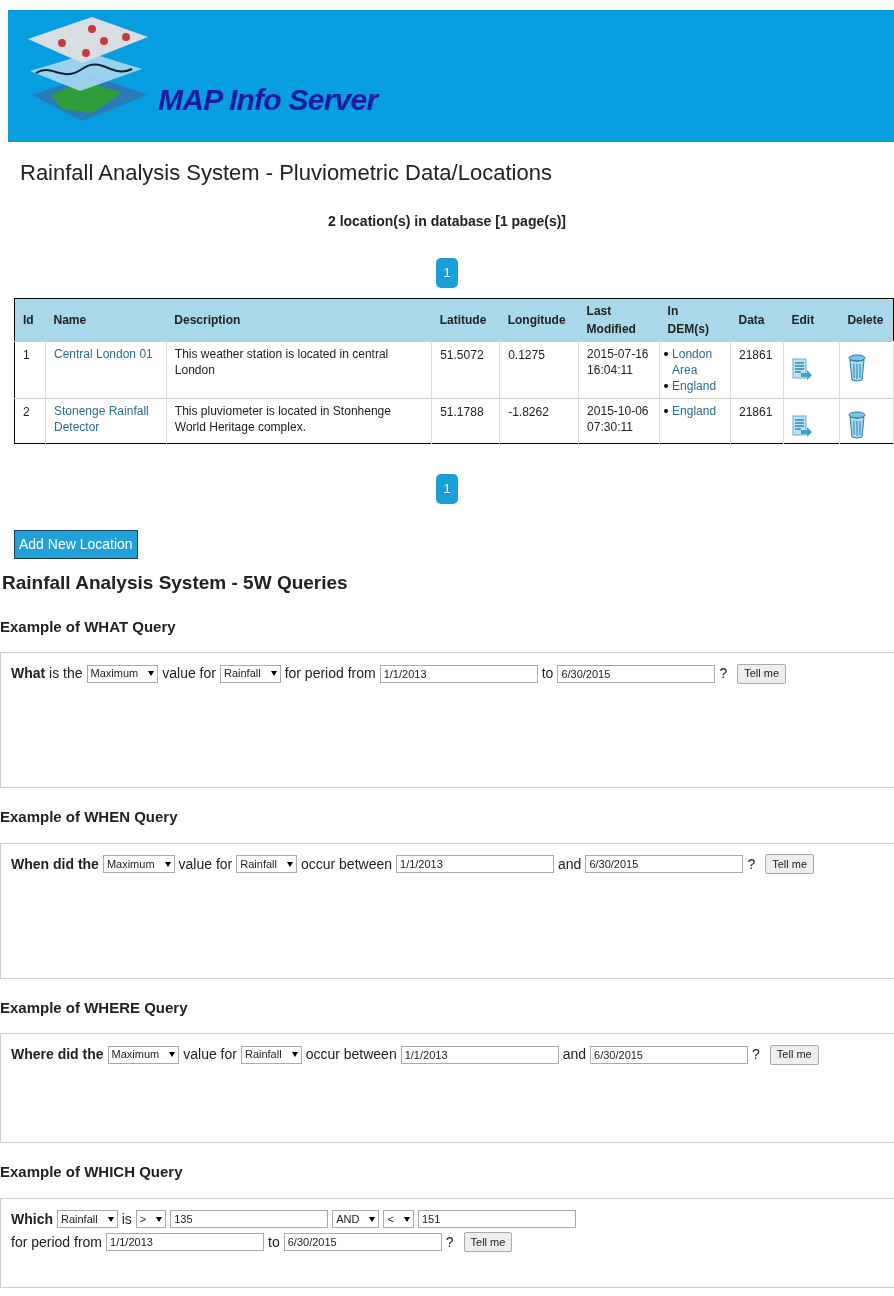 This screenshot has height=1296, width=894. I want to click on table-cell: 51.1788, so click(462, 412).